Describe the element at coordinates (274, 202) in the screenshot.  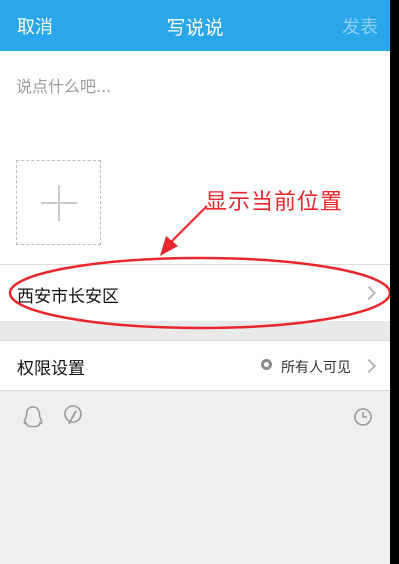
I see `annotation-text: 显示当前位置` at that location.